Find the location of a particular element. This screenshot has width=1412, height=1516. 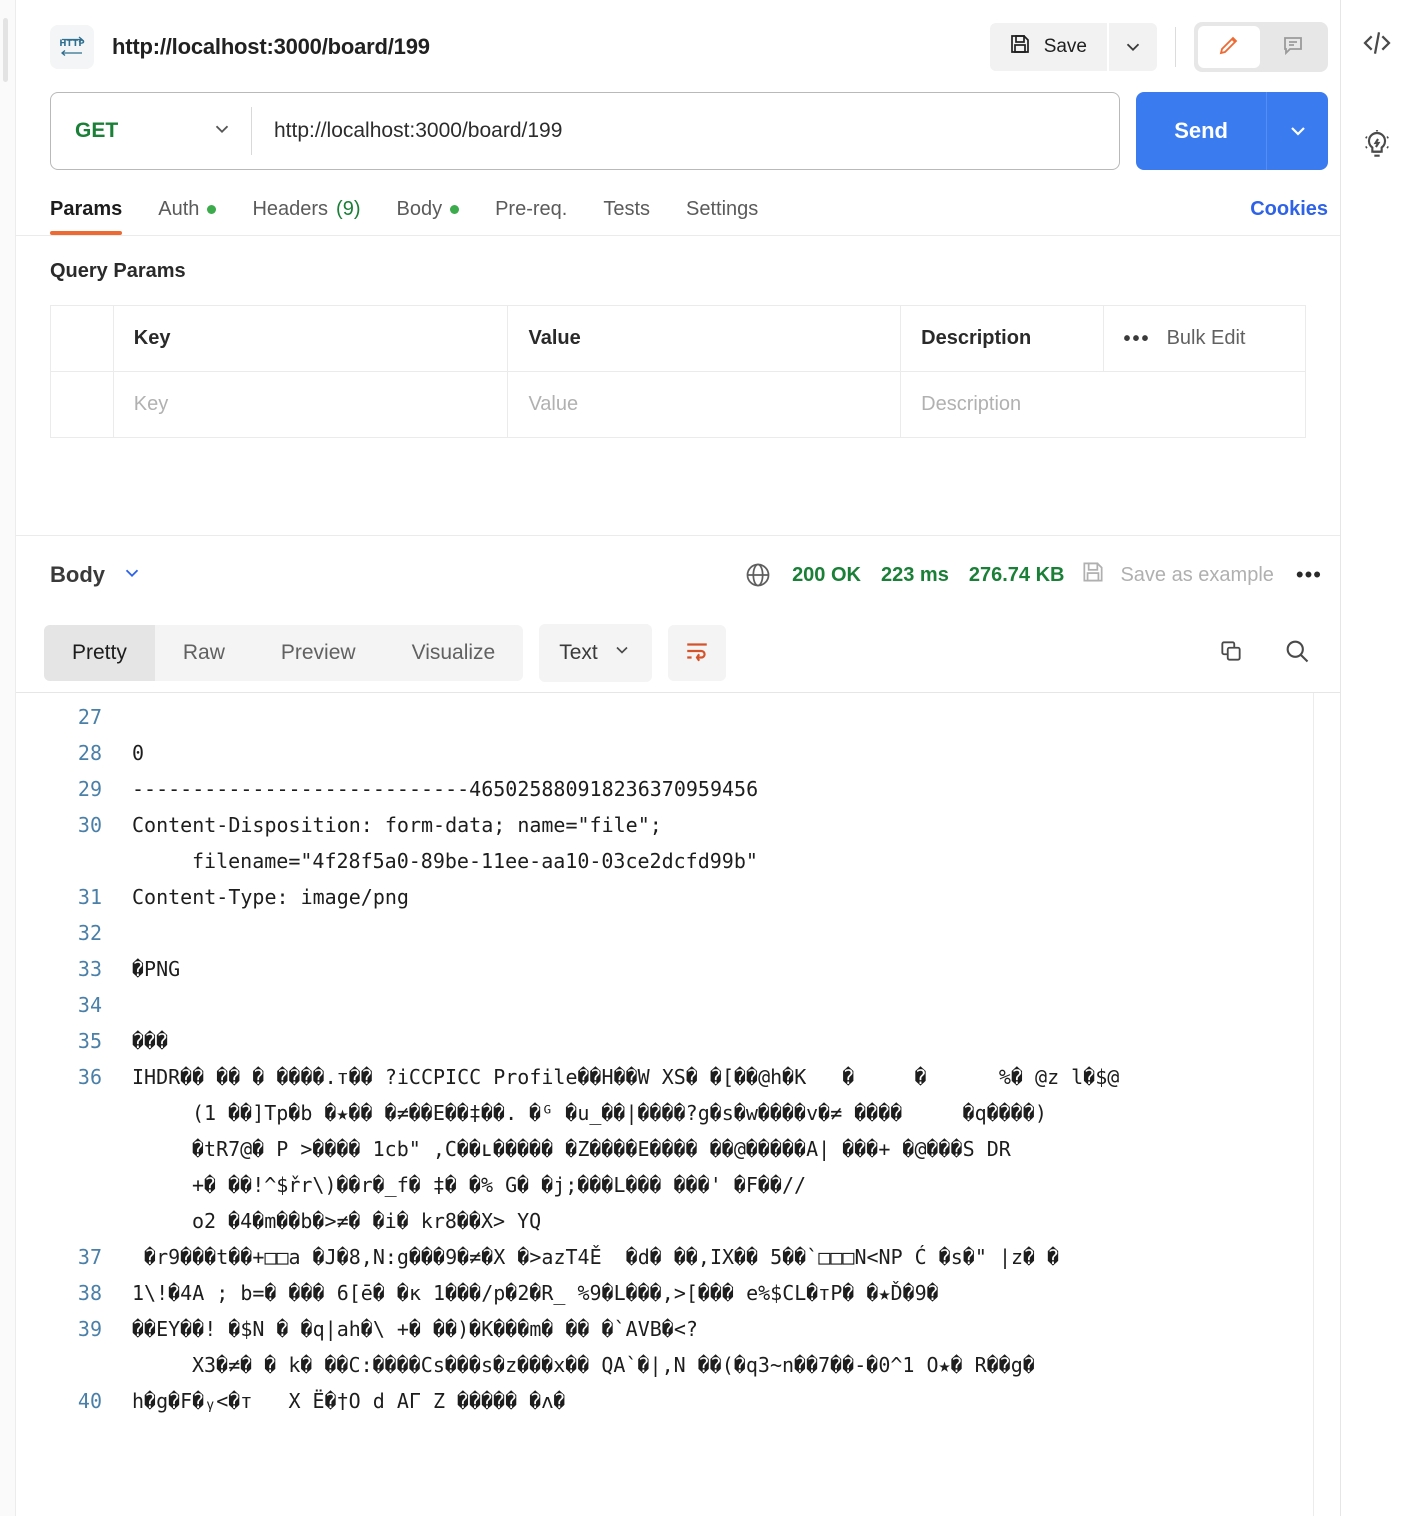

code-line: 31 Content-Type: image/png is located at coordinates (678, 897).